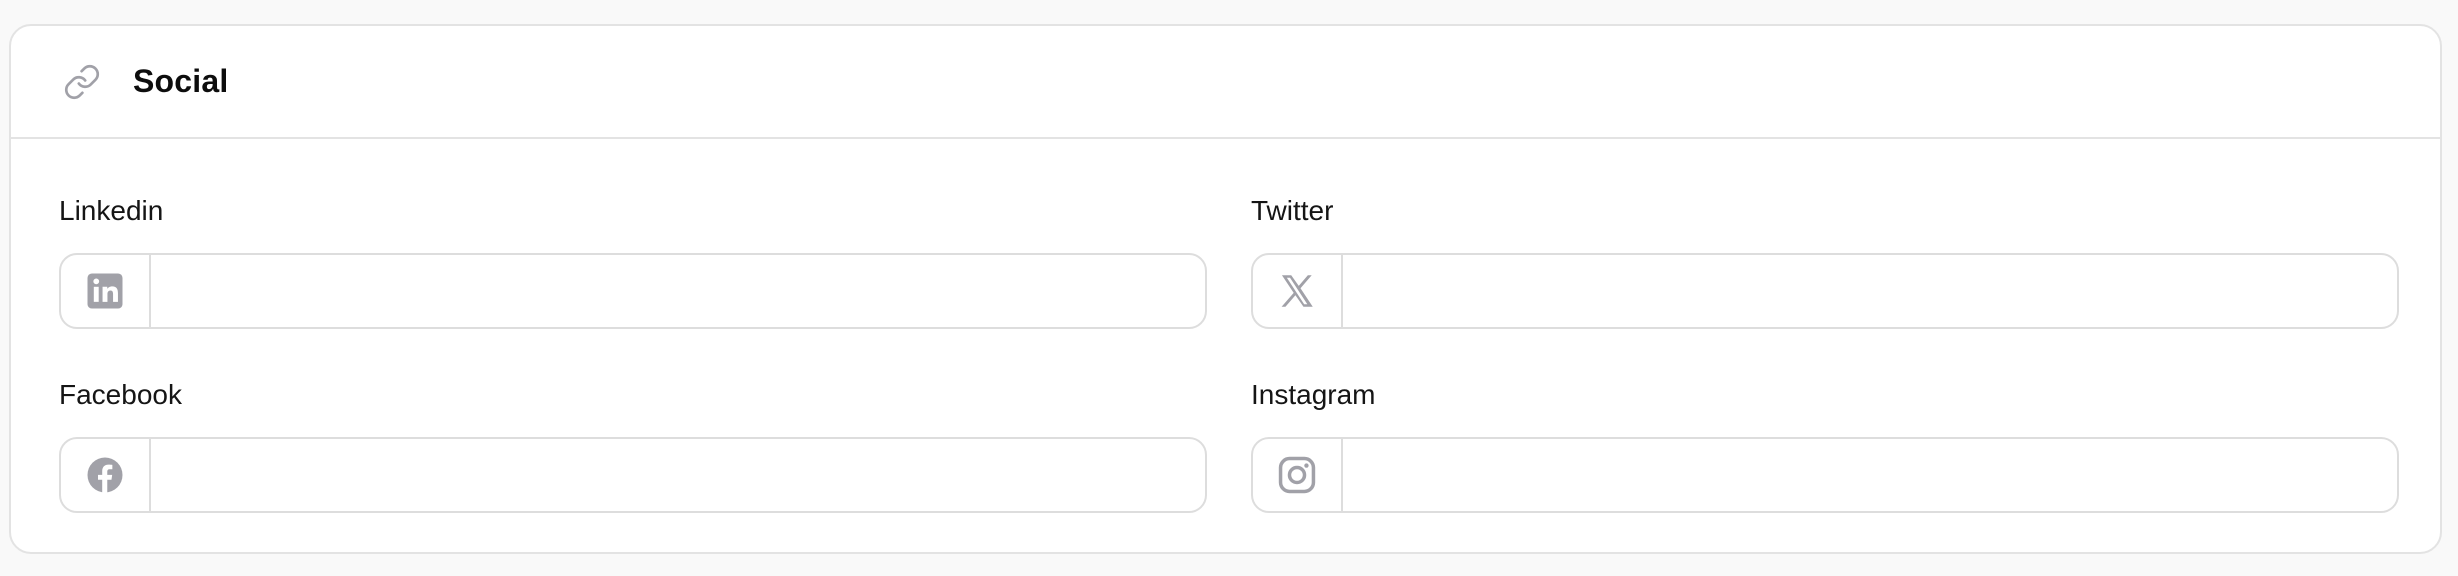 The image size is (2458, 576). What do you see at coordinates (181, 81) in the screenshot?
I see `card-title: Social` at bounding box center [181, 81].